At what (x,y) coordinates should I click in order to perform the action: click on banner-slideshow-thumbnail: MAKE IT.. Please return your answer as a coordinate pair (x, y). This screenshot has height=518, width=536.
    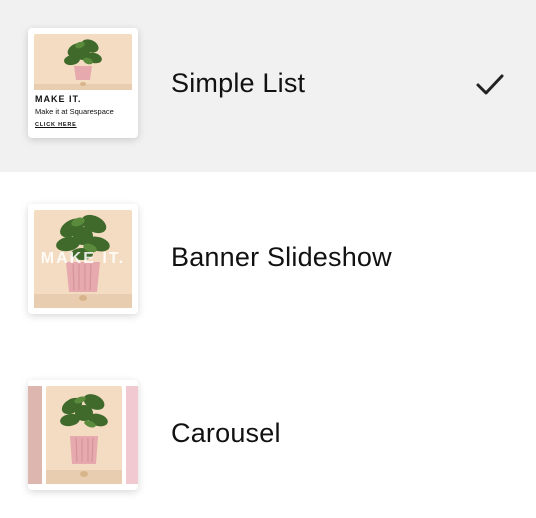
    Looking at the image, I should click on (83, 259).